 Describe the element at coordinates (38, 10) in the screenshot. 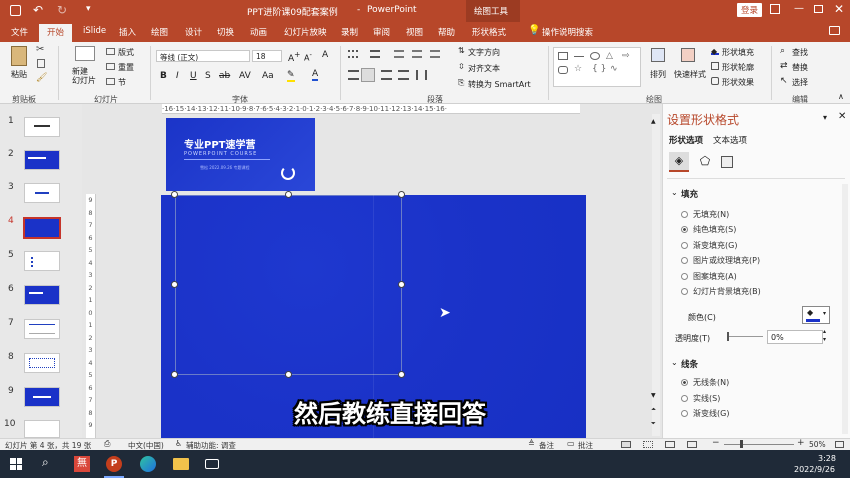

I see `undo-icon: ↶` at that location.